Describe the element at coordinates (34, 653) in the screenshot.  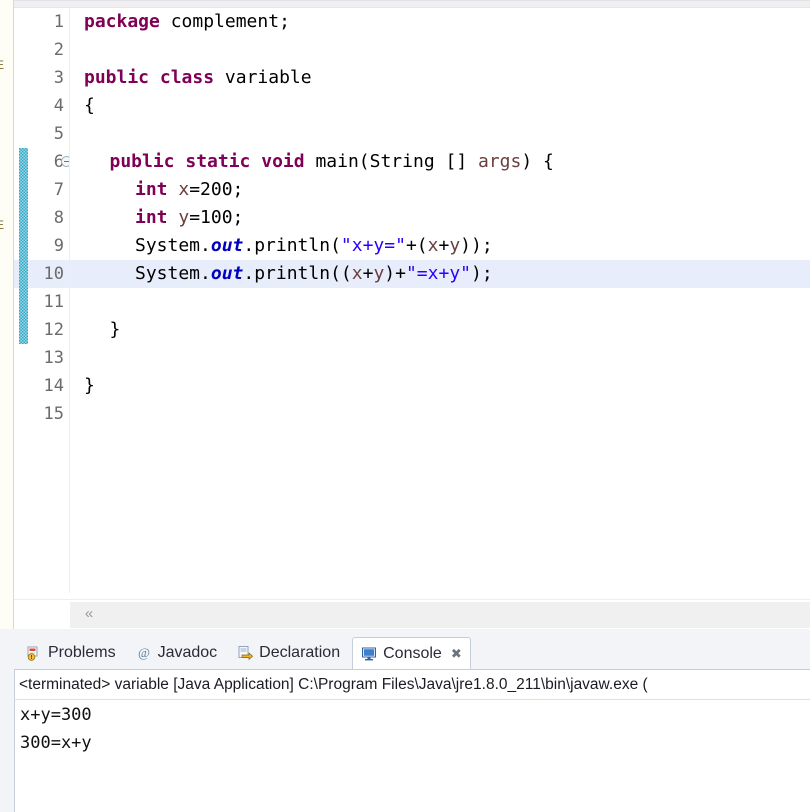
I see `problems-icon` at that location.